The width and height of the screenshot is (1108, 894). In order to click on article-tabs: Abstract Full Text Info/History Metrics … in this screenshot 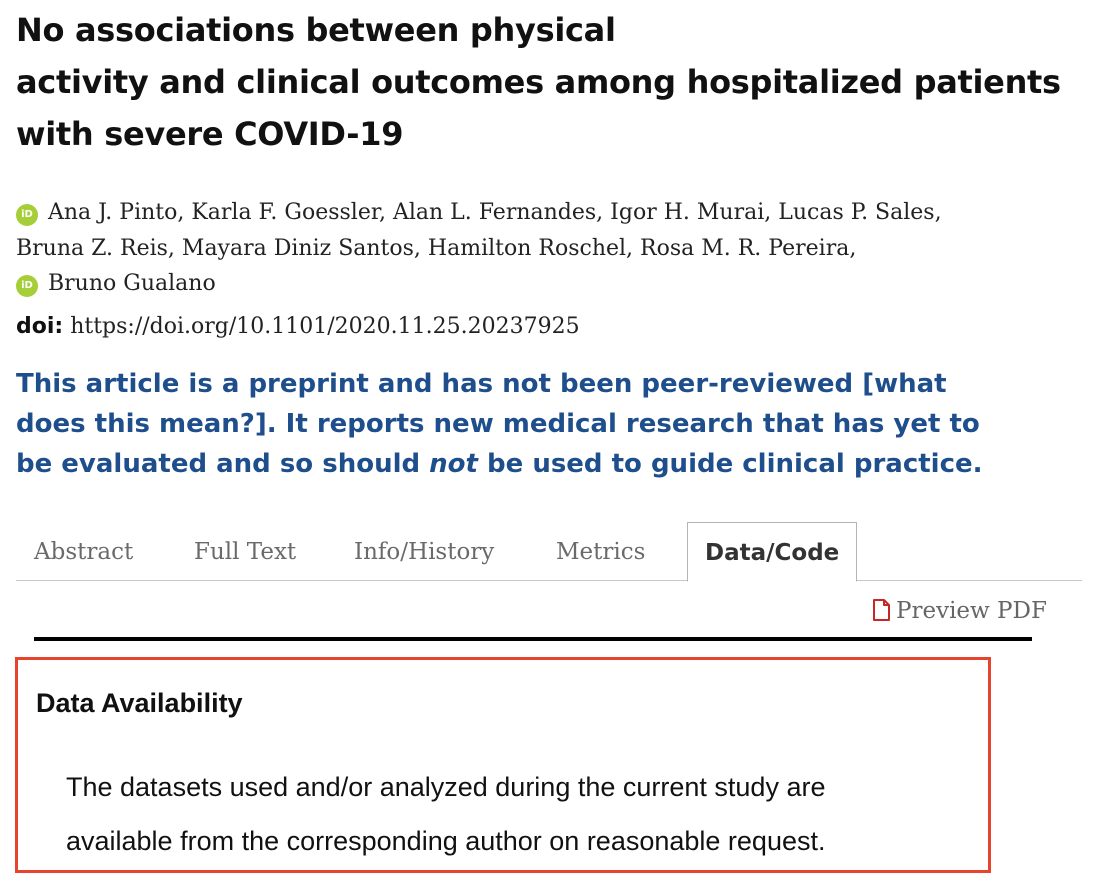, I will do `click(549, 552)`.